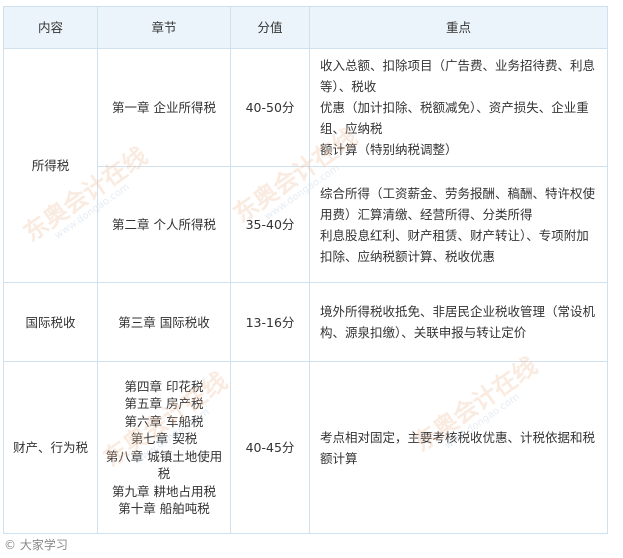  What do you see at coordinates (164, 438) in the screenshot?
I see `chapter-item: 第七章 契税` at bounding box center [164, 438].